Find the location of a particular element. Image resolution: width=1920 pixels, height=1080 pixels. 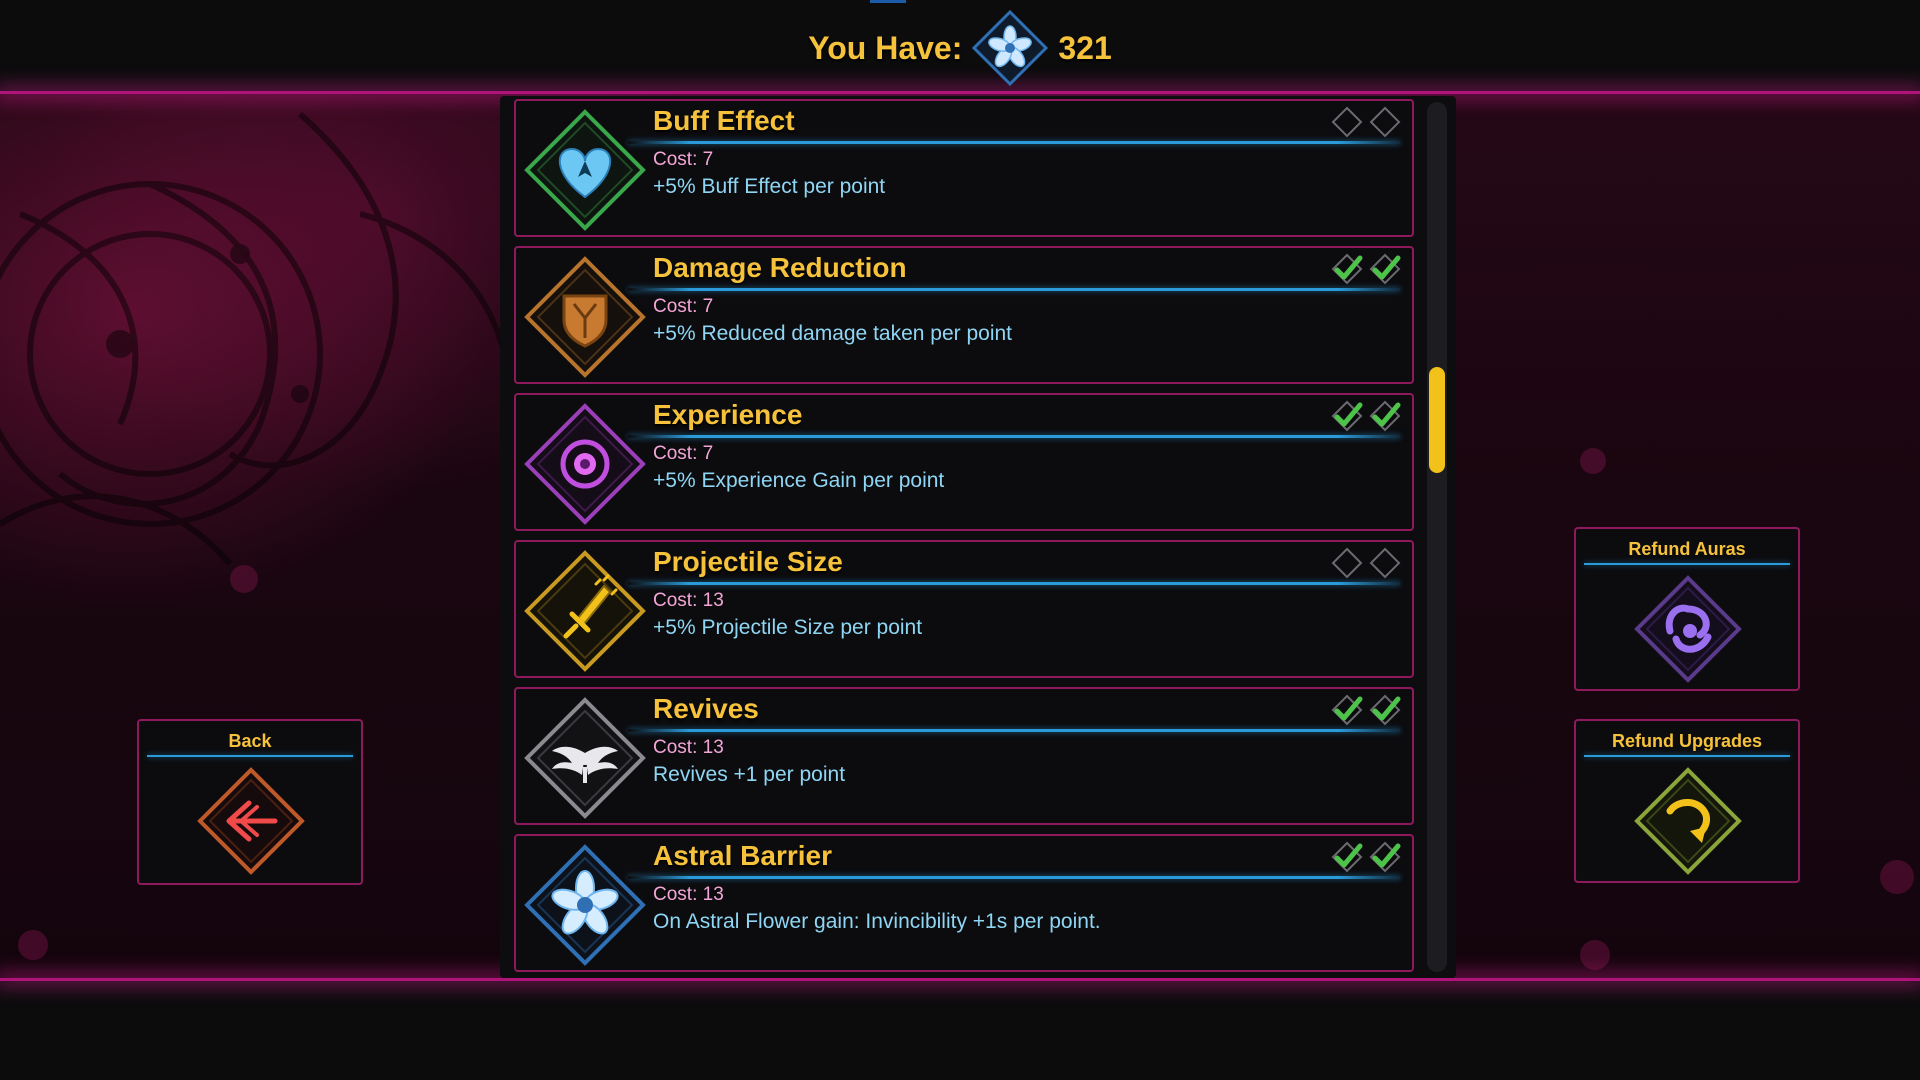

back-button-label: Back is located at coordinates (250, 741).